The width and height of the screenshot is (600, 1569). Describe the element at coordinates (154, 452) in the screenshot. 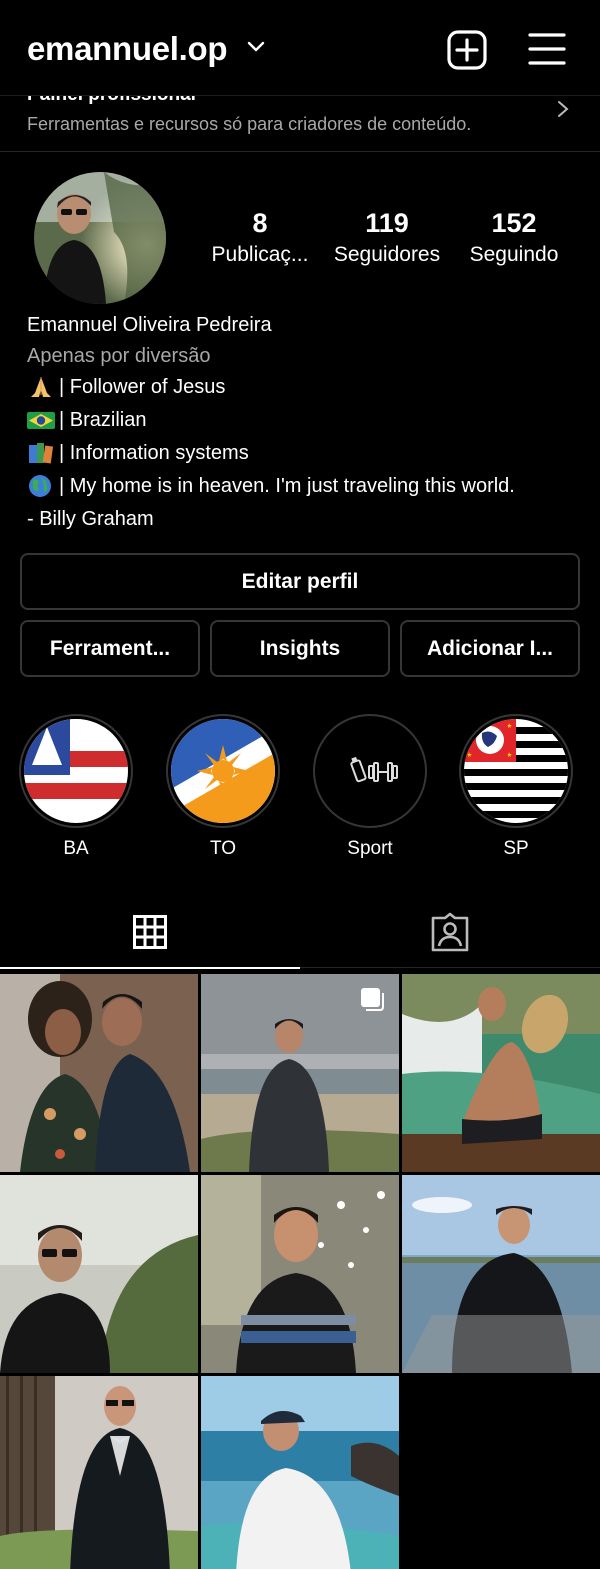

I see `bio-text: | Information systems` at that location.